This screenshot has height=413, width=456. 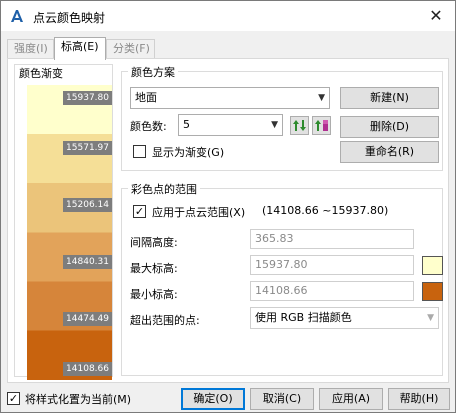 What do you see at coordinates (154, 242) in the screenshot?
I see `interval-height-label: 间隔高度:` at bounding box center [154, 242].